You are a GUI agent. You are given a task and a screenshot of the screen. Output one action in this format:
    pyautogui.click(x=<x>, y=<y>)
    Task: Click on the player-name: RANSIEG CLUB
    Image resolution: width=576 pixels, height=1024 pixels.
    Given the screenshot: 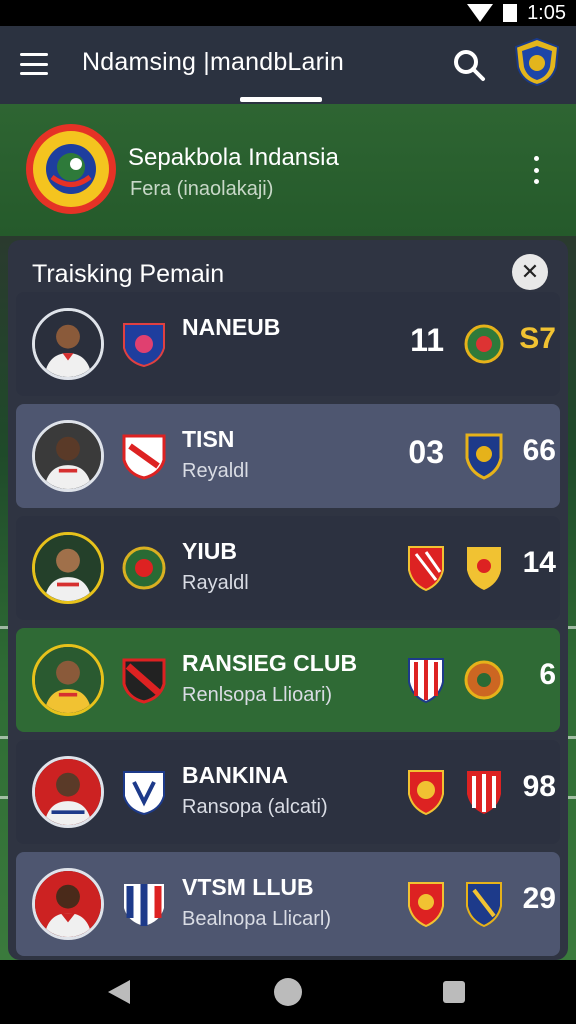 What is the action you would take?
    pyautogui.click(x=270, y=663)
    